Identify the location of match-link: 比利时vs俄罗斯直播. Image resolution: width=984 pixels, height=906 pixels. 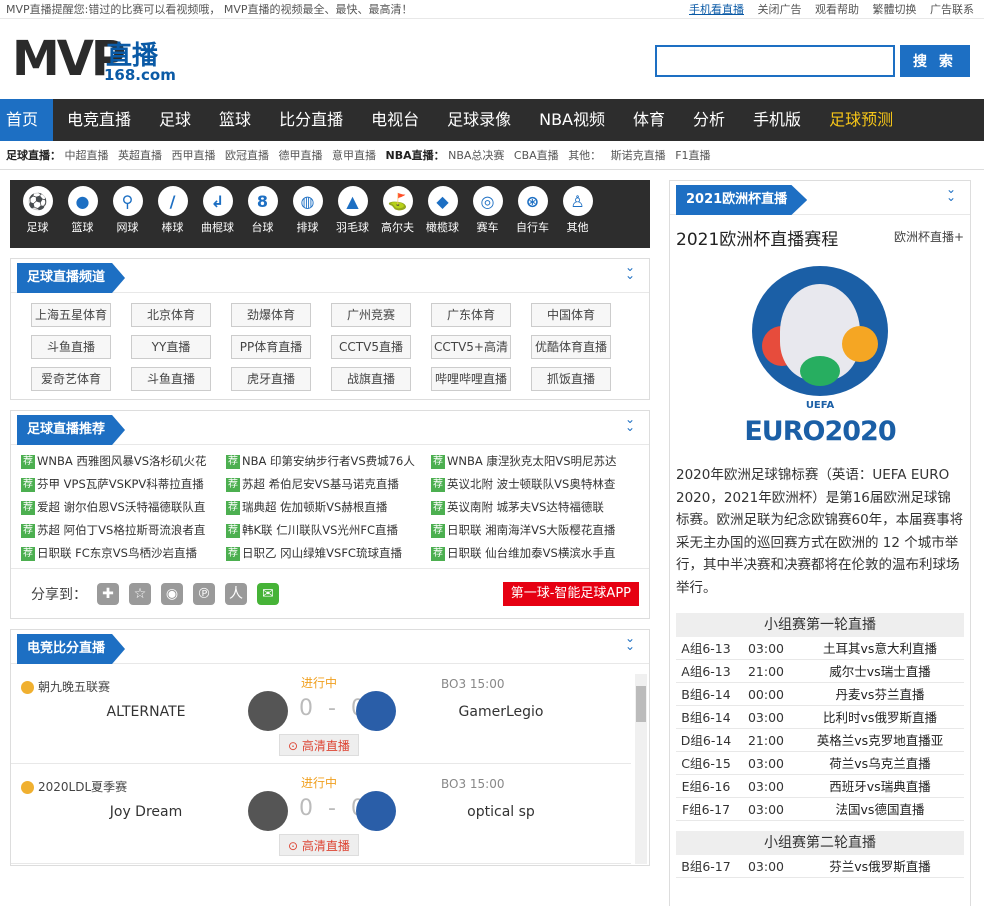
(880, 717).